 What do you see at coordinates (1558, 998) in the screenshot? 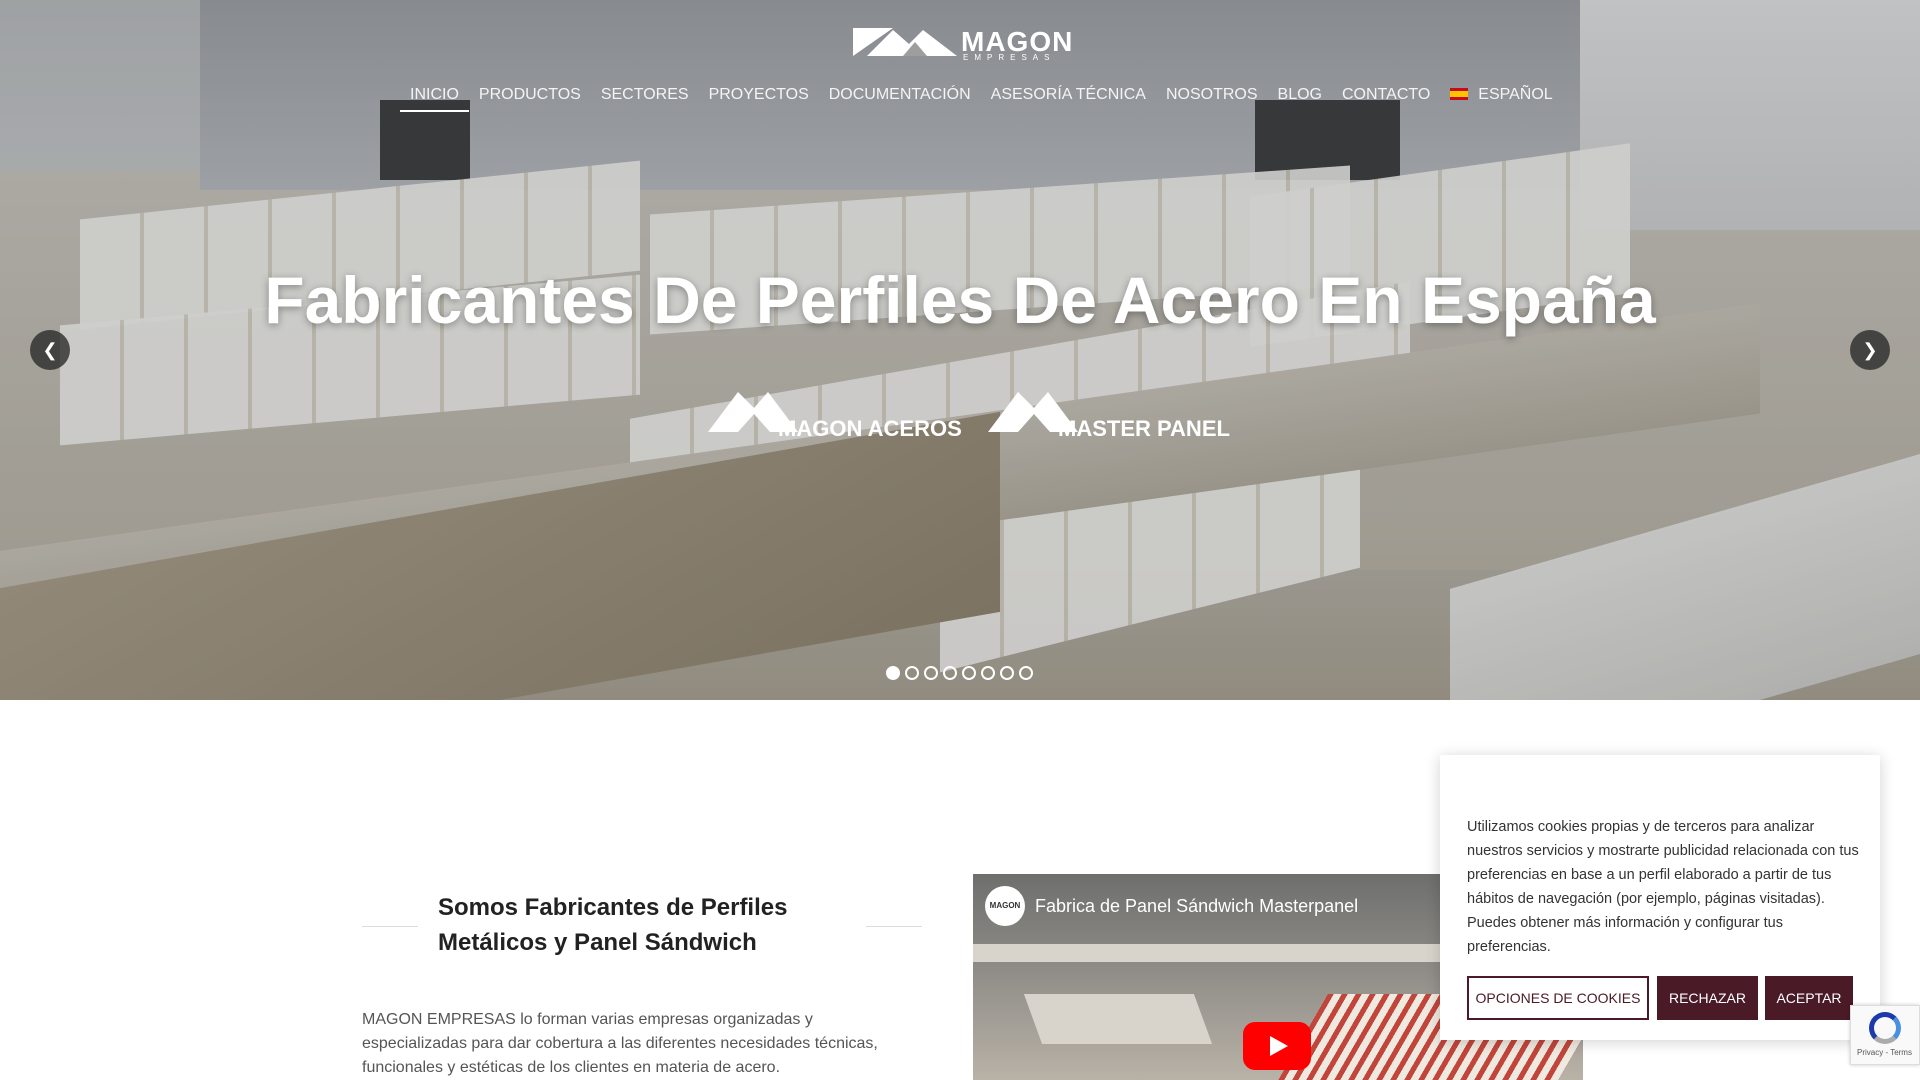
I see `cookie-options-button: OPCIONES DE COOKIES` at bounding box center [1558, 998].